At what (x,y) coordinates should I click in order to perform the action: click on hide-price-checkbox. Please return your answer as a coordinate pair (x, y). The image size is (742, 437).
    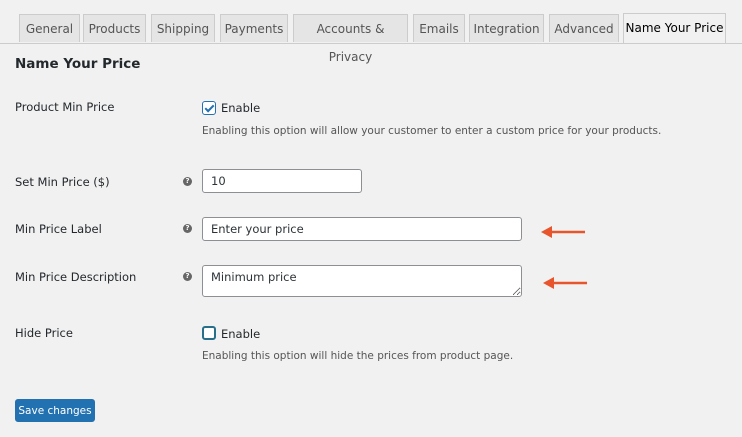
    Looking at the image, I should click on (209, 333).